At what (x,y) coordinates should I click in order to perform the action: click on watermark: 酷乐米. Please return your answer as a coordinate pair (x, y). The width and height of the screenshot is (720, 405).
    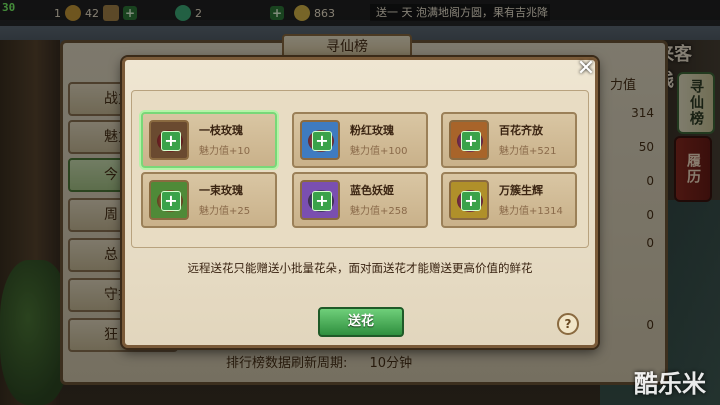
    Looking at the image, I should click on (670, 384).